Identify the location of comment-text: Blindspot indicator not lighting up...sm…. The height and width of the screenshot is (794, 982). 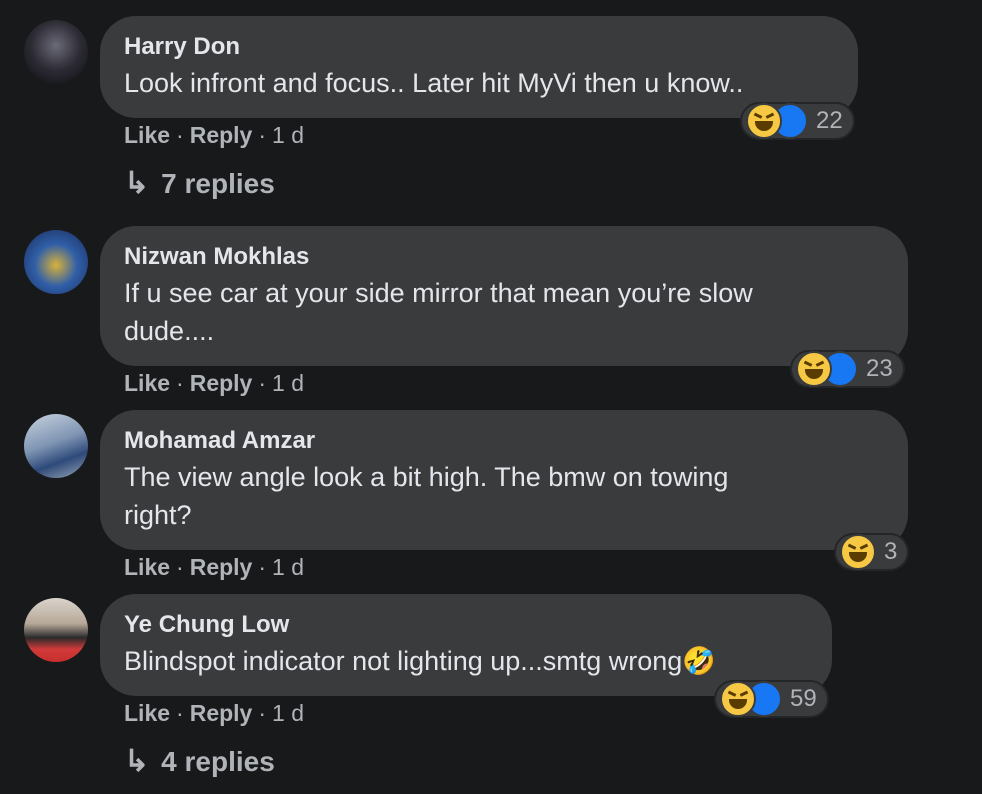
(466, 661).